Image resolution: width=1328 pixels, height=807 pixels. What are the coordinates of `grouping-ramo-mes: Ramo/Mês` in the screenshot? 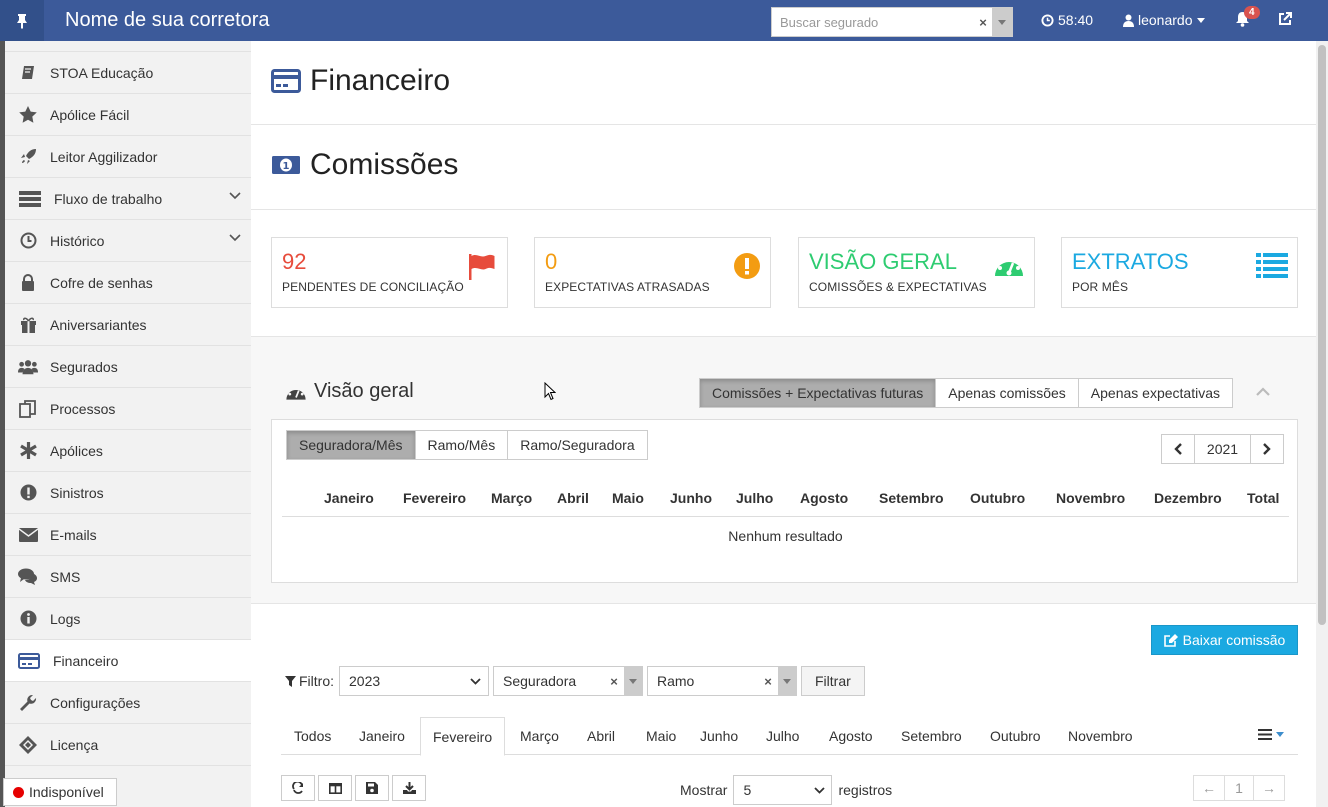 It's located at (461, 445).